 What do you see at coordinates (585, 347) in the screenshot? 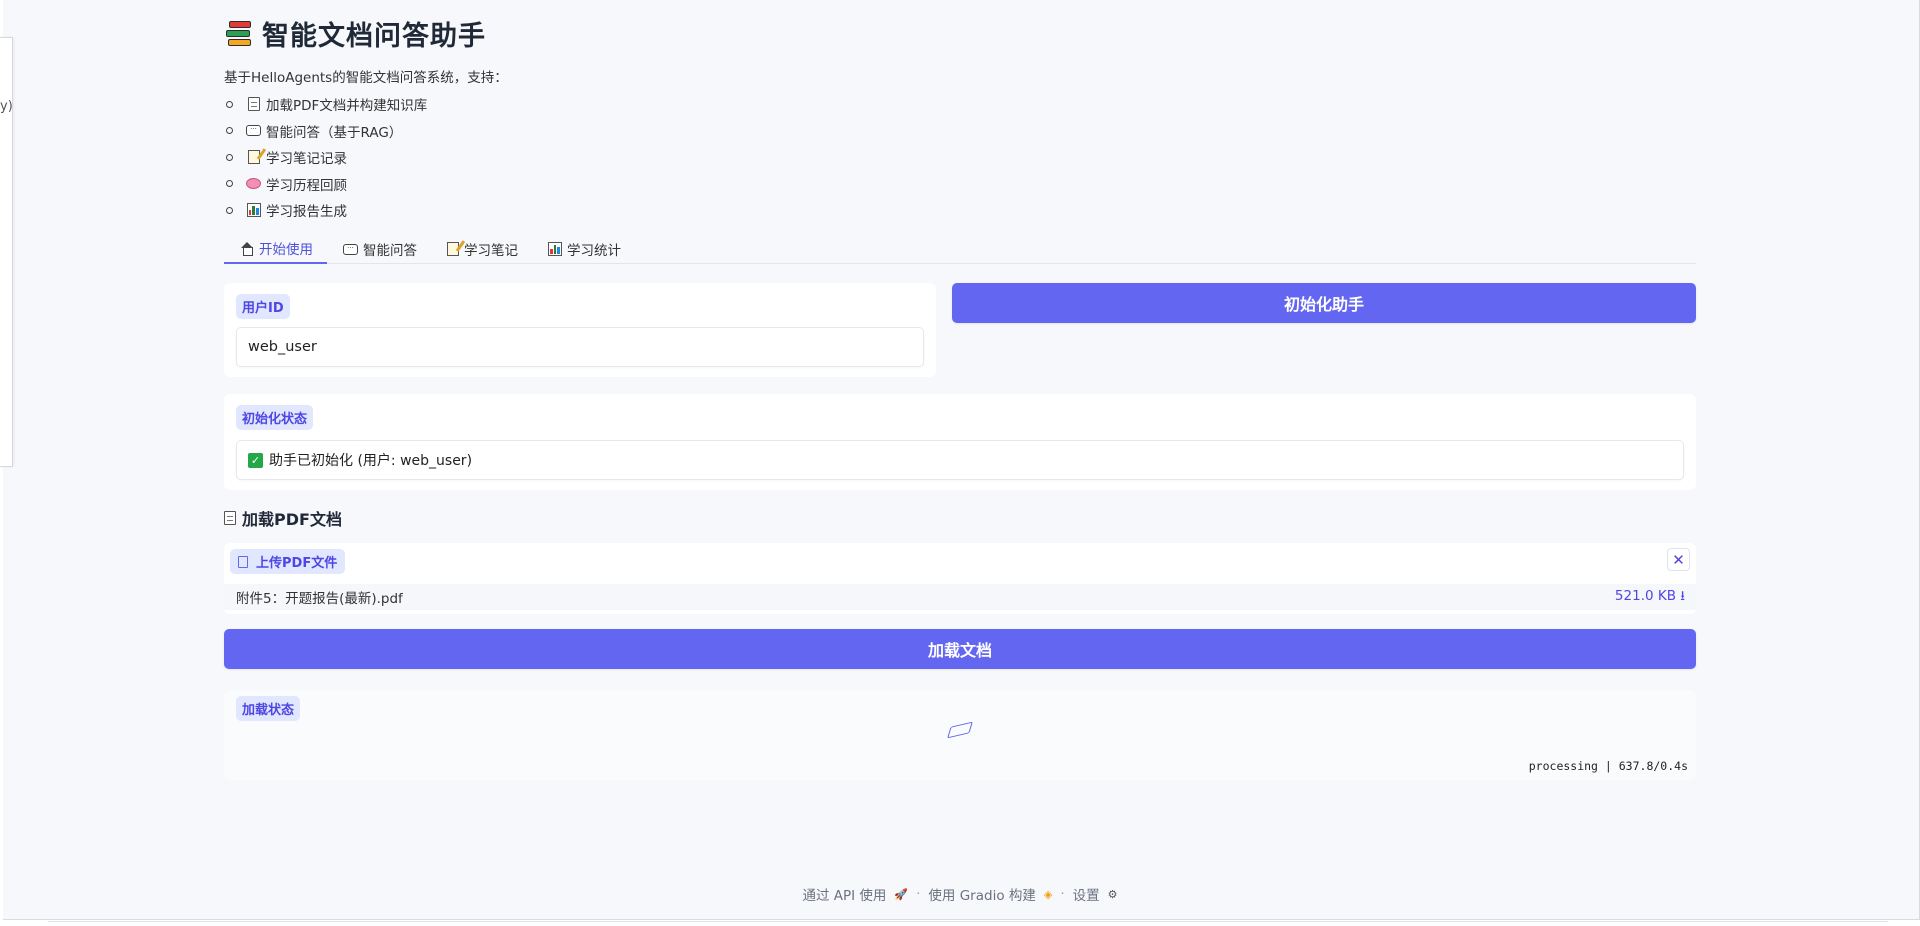
I see `user-id-input` at bounding box center [585, 347].